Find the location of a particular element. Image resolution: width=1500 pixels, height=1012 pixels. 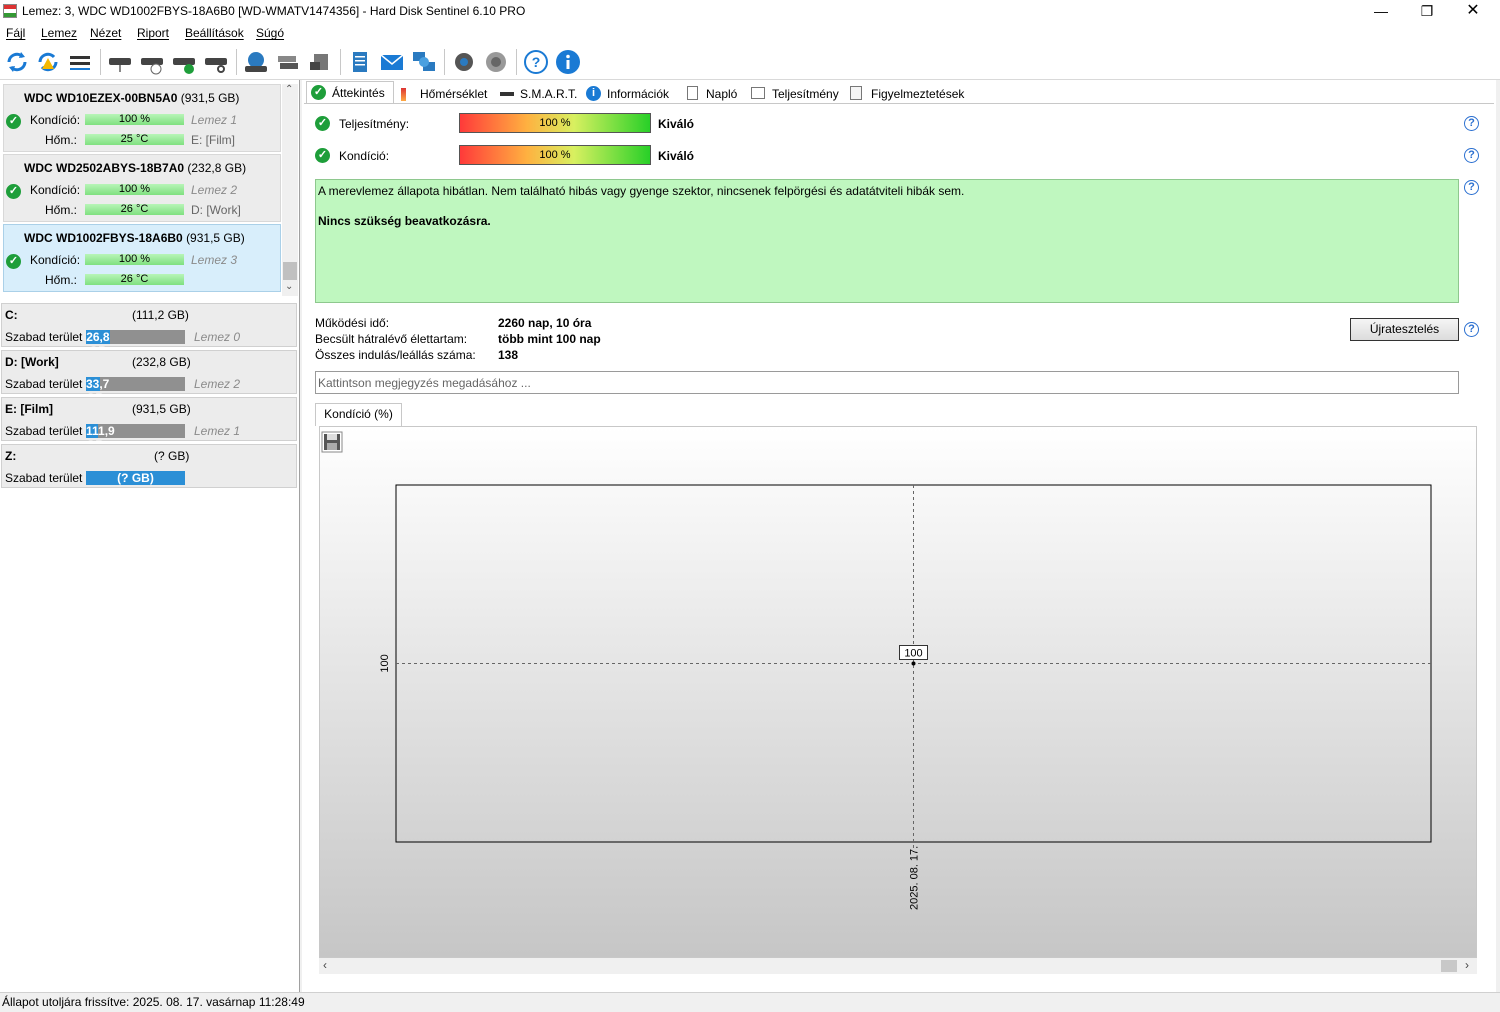

menu-file: Fájl is located at coordinates (15, 33).